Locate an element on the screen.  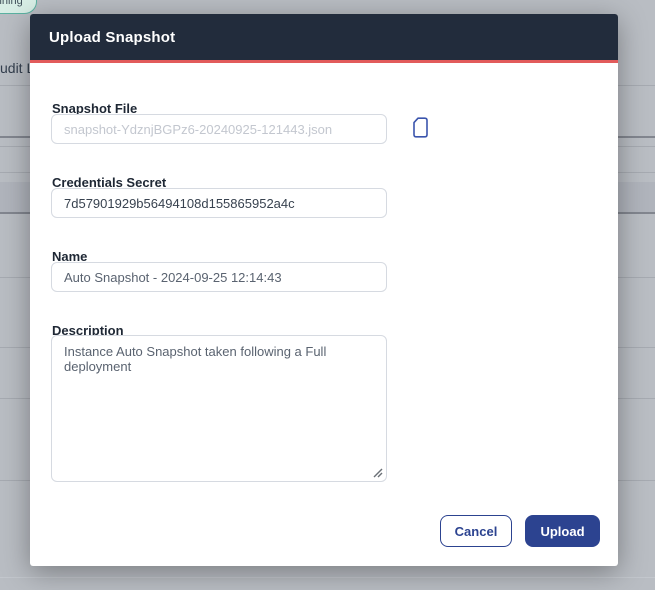
status-badge: running is located at coordinates (18, 7).